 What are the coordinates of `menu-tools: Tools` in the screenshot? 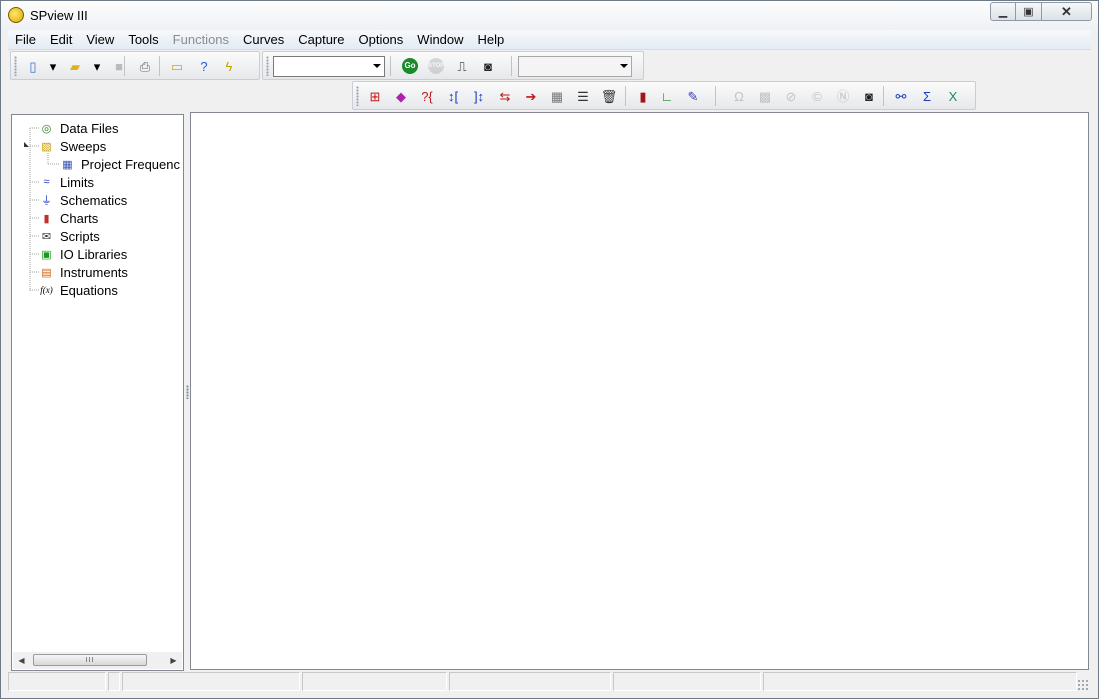 It's located at (143, 39).